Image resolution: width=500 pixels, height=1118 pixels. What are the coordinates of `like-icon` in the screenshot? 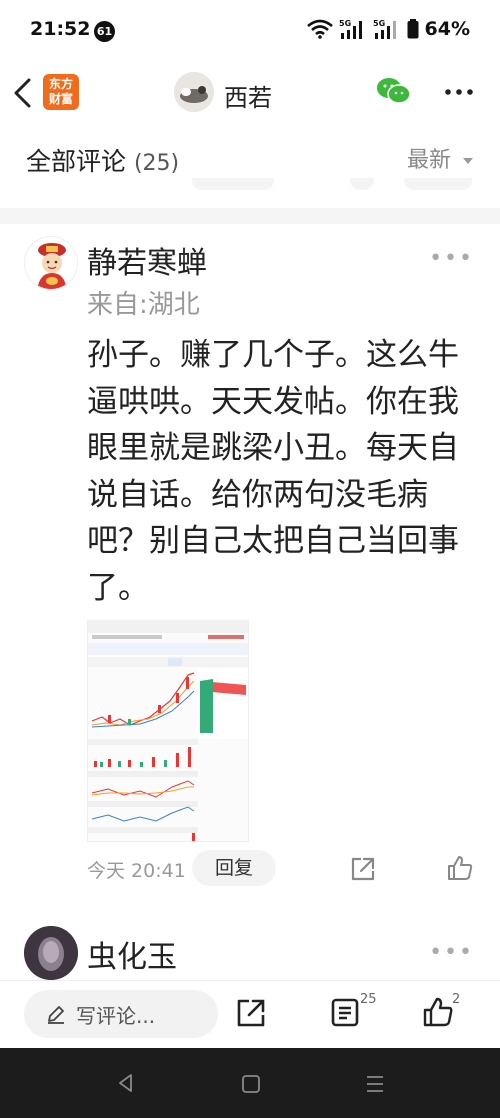 It's located at (460, 868).